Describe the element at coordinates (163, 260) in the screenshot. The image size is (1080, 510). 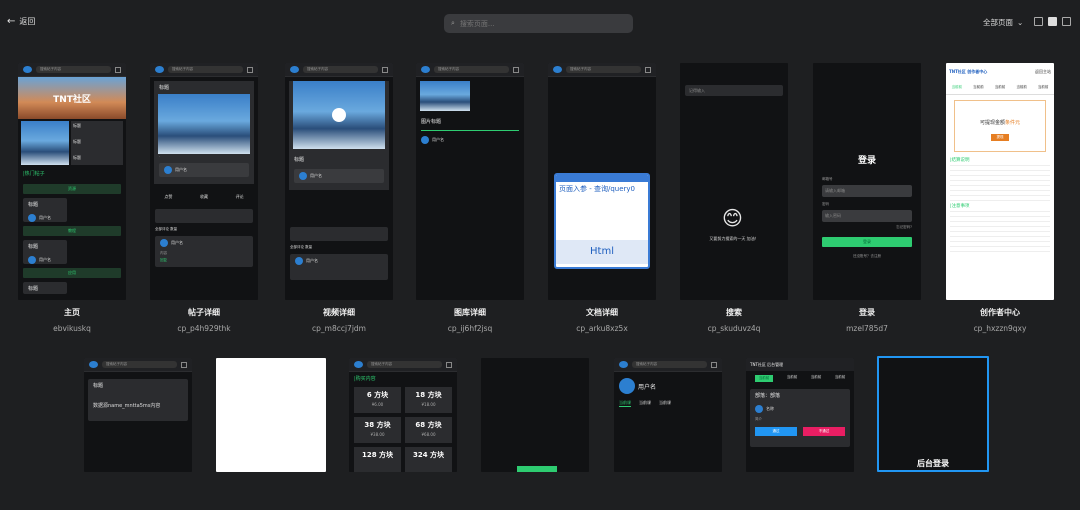
I see `thumb-text: 回复` at that location.